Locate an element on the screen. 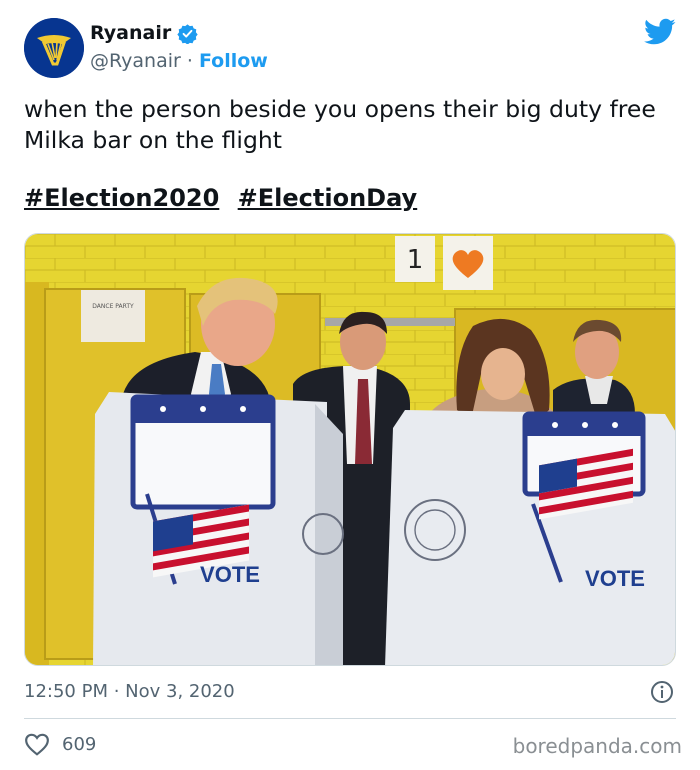  info-icon is located at coordinates (662, 692).